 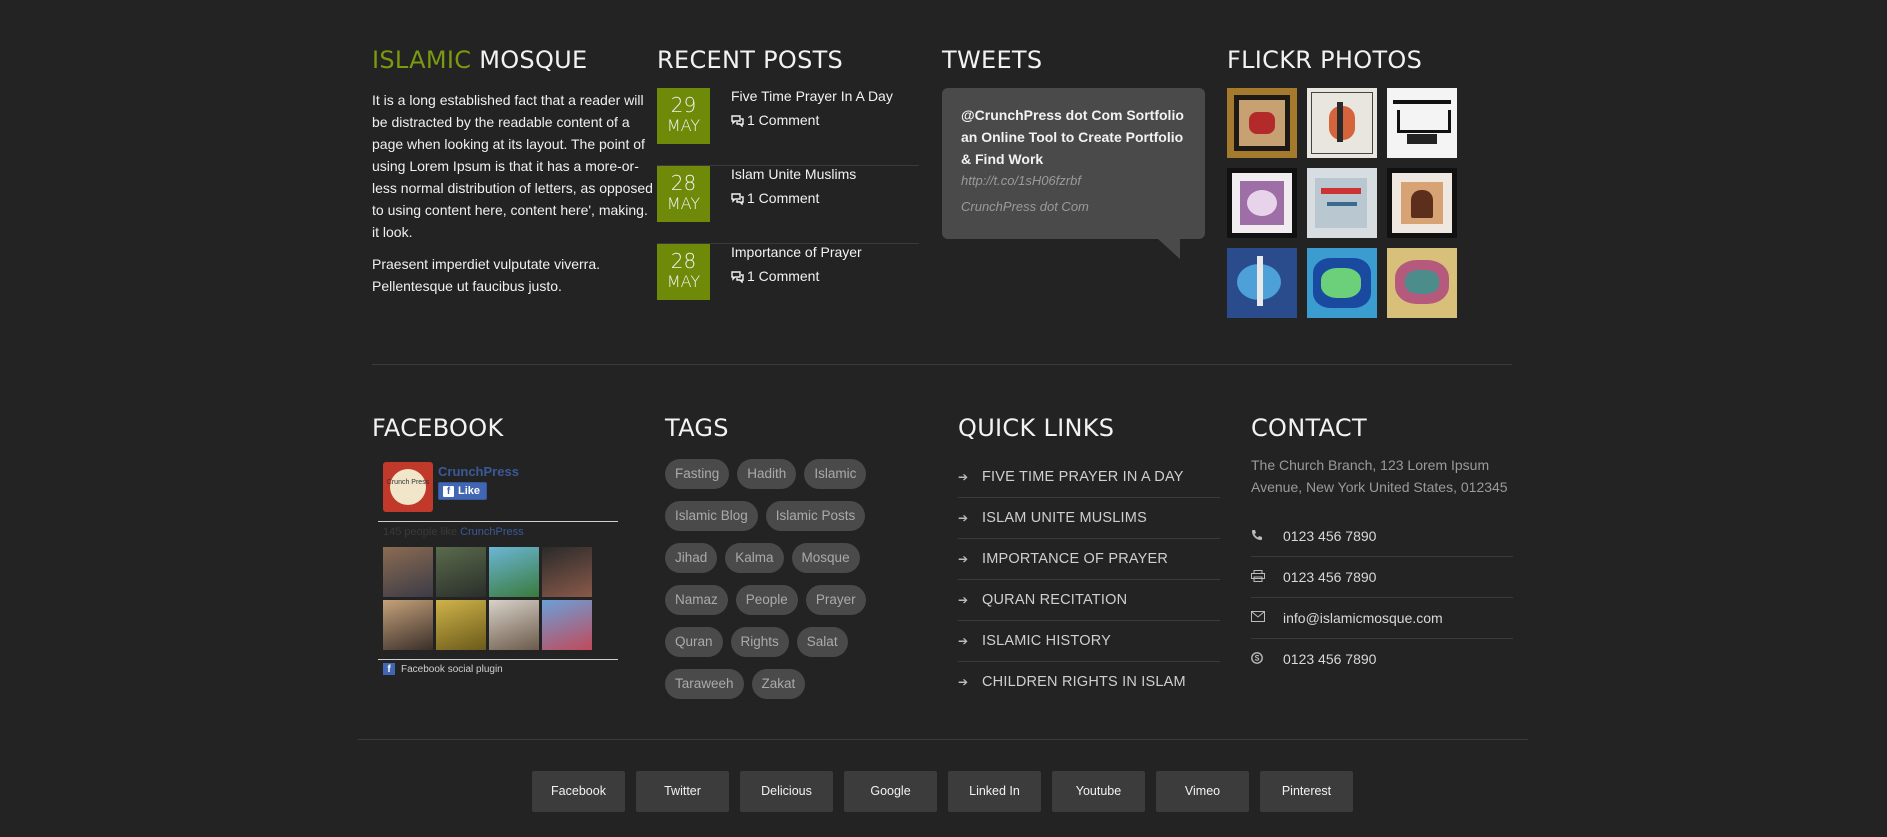 What do you see at coordinates (1046, 641) in the screenshot?
I see `quick-link-label: ISLAMIC HISTORY` at bounding box center [1046, 641].